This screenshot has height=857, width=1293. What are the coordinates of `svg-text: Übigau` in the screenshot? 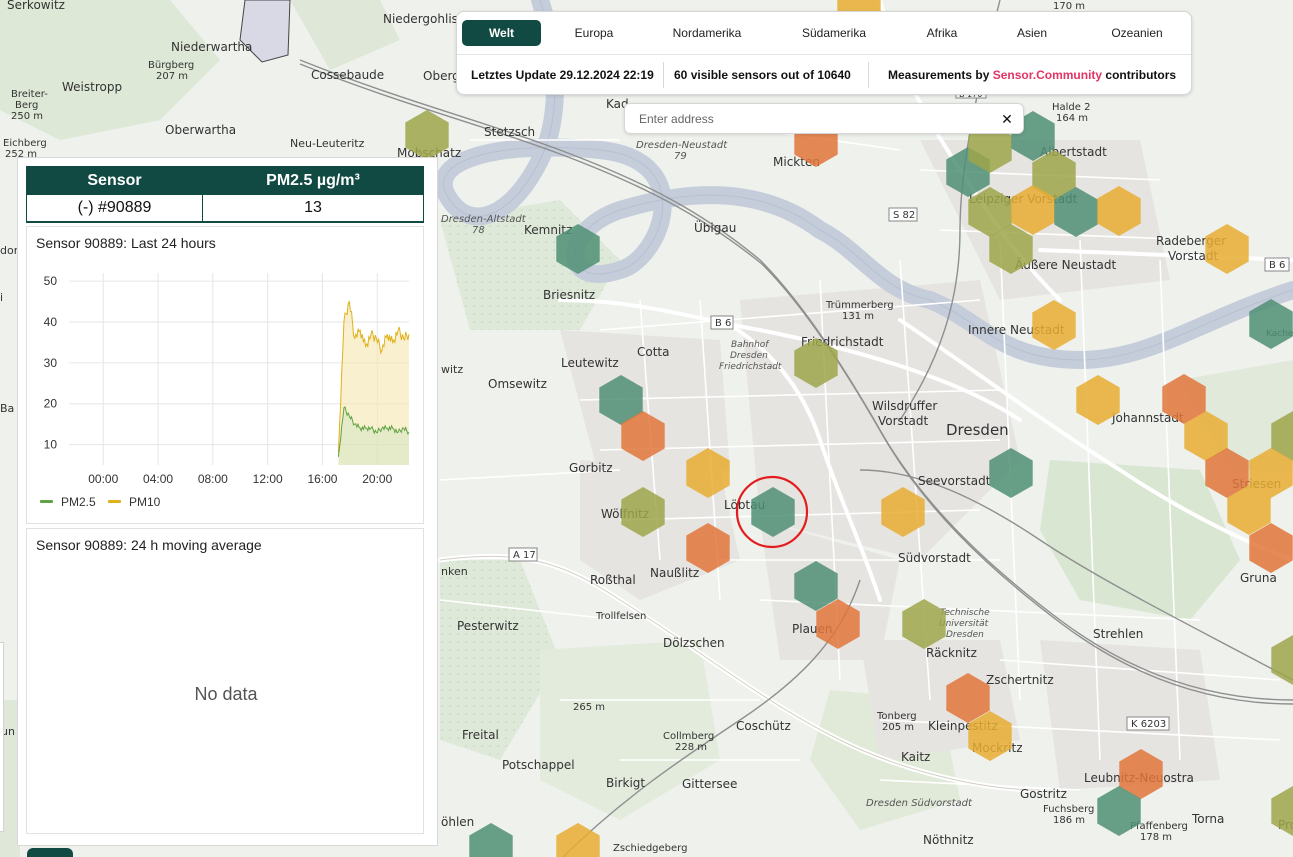 It's located at (715, 227).